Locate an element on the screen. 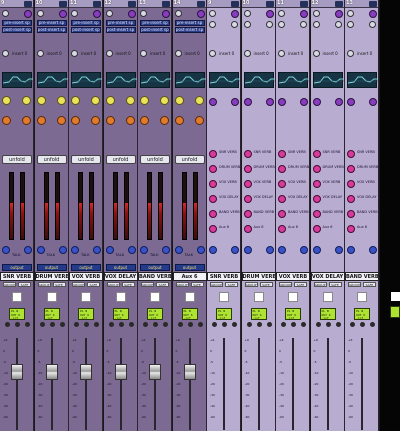 This screenshot has width=400, height=431. strip-name-label: VOX VERB is located at coordinates (292, 276).